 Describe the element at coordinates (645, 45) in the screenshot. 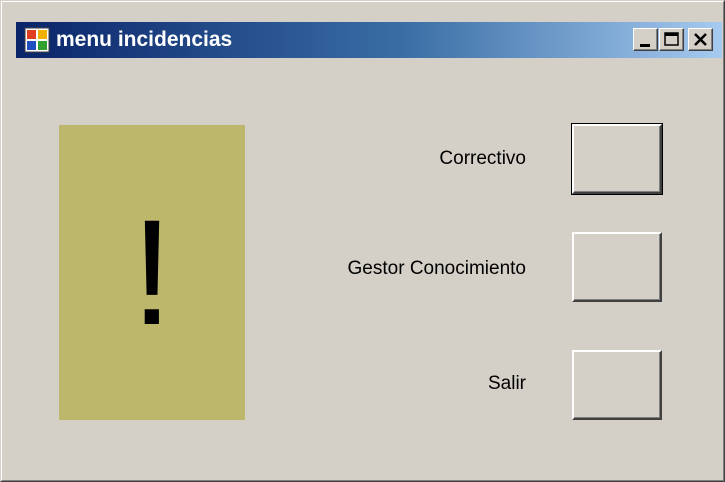

I see `minimize-icon` at that location.